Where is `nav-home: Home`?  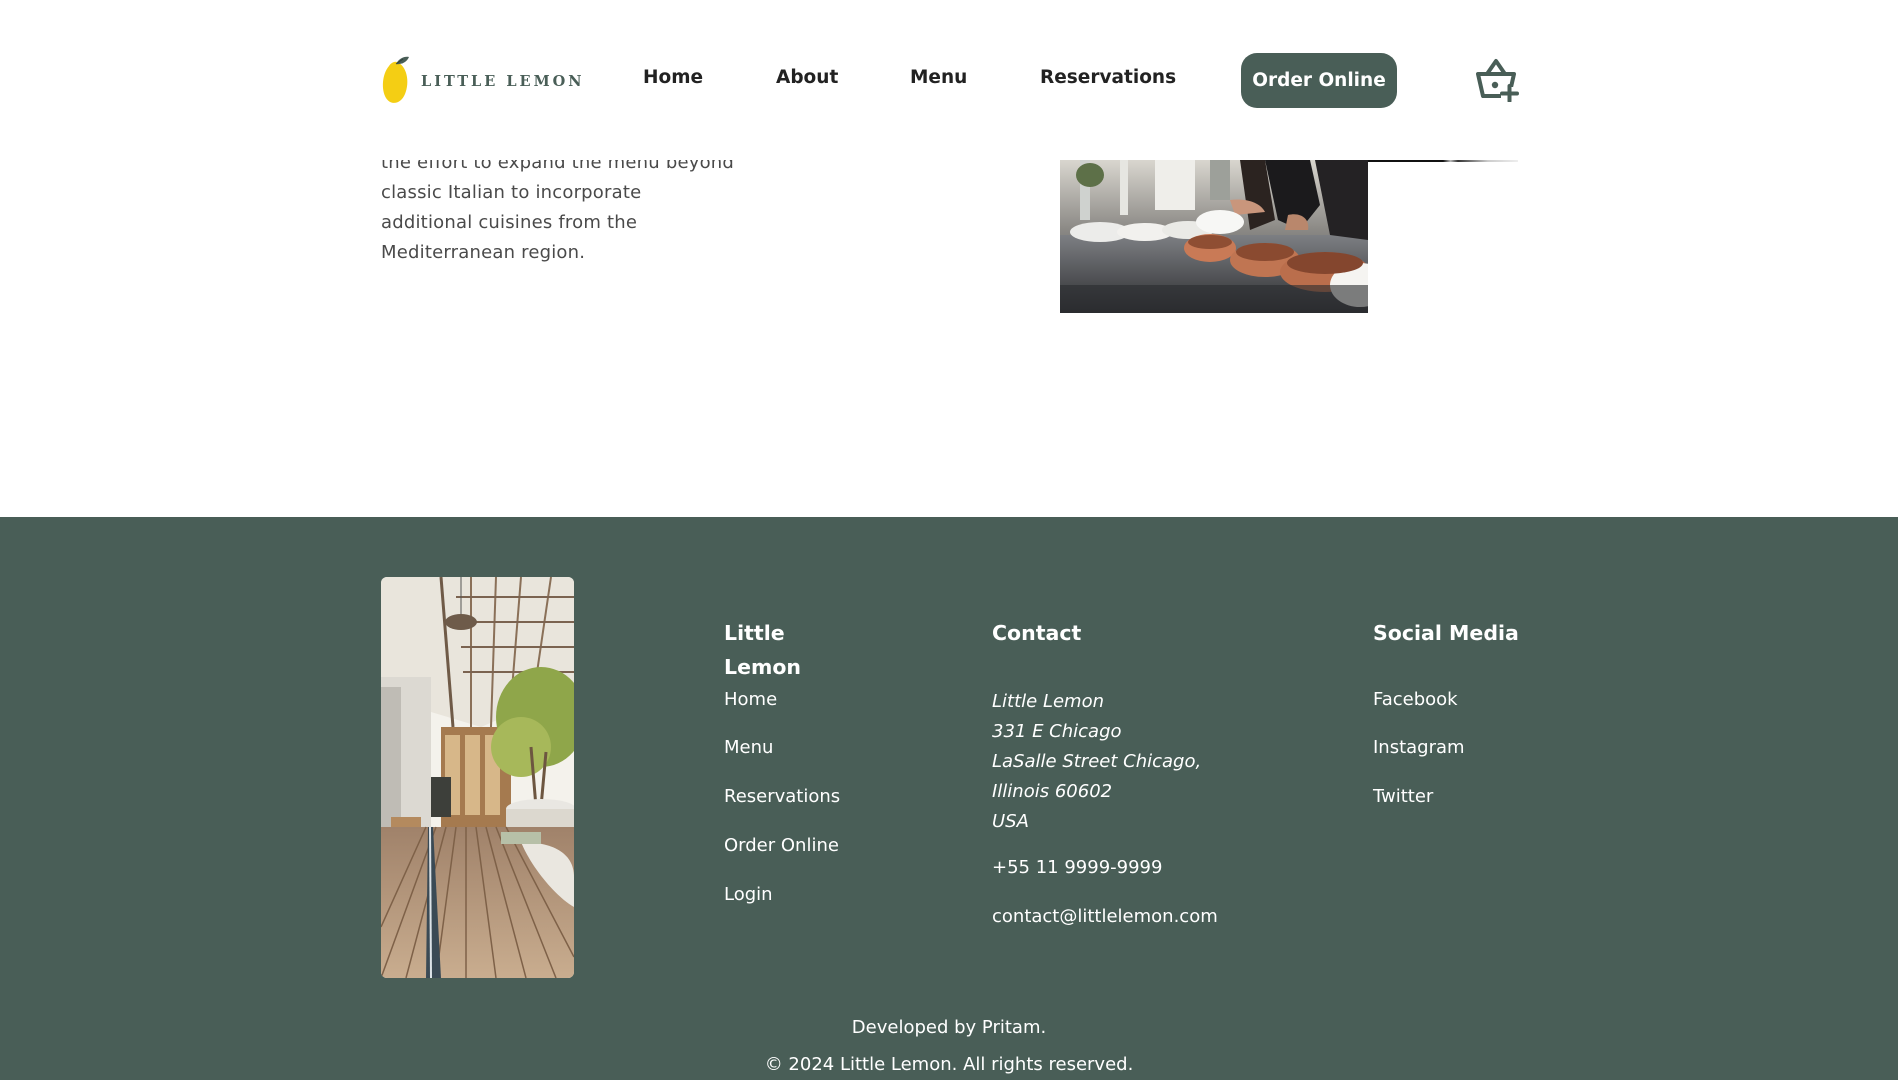 nav-home: Home is located at coordinates (673, 77).